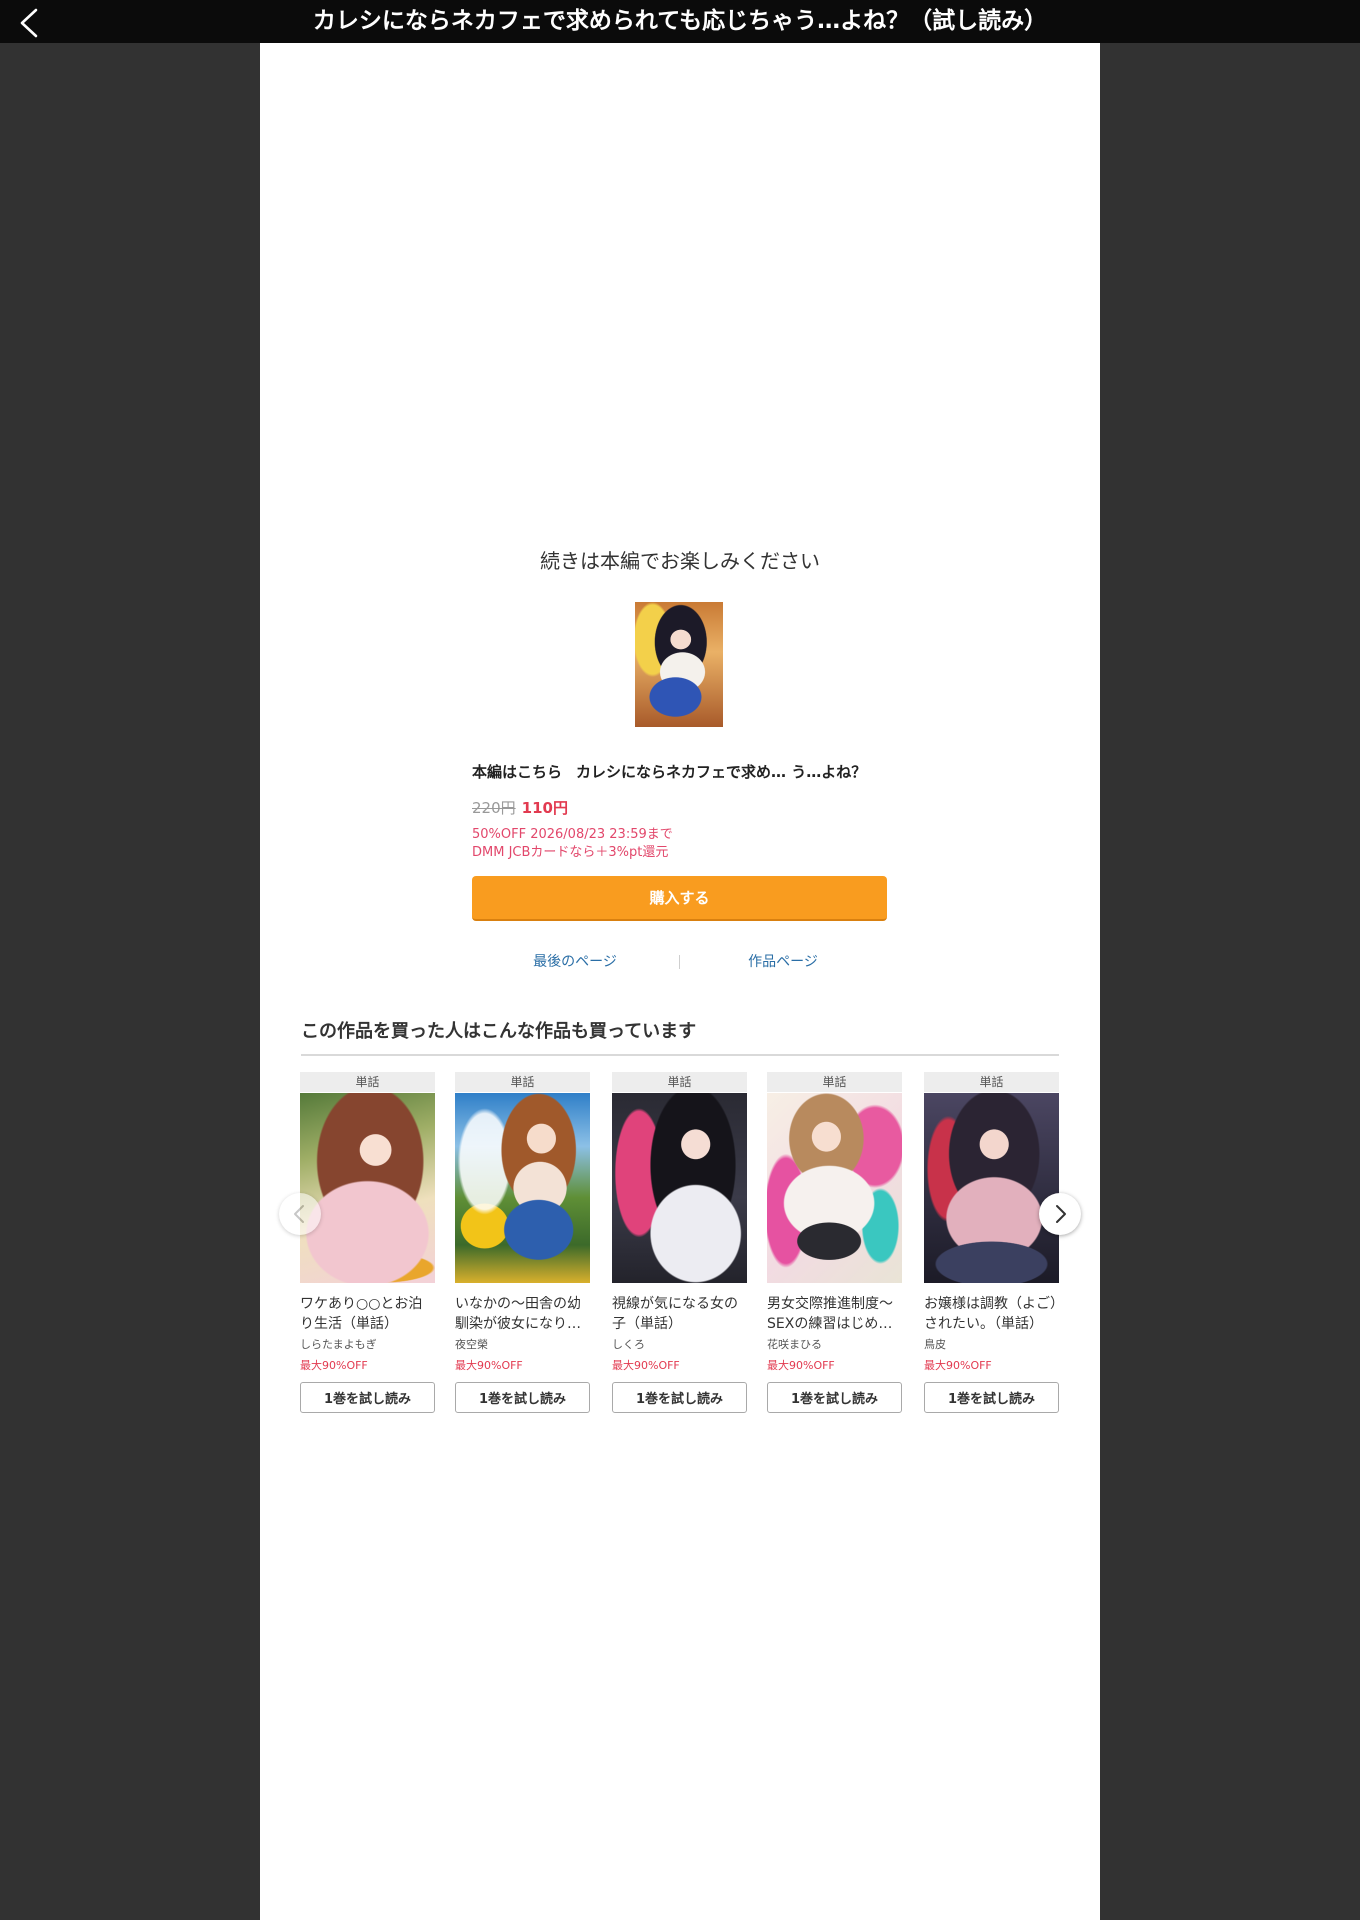  I want to click on item-title-line: されたい。（単話）, so click(983, 1324).